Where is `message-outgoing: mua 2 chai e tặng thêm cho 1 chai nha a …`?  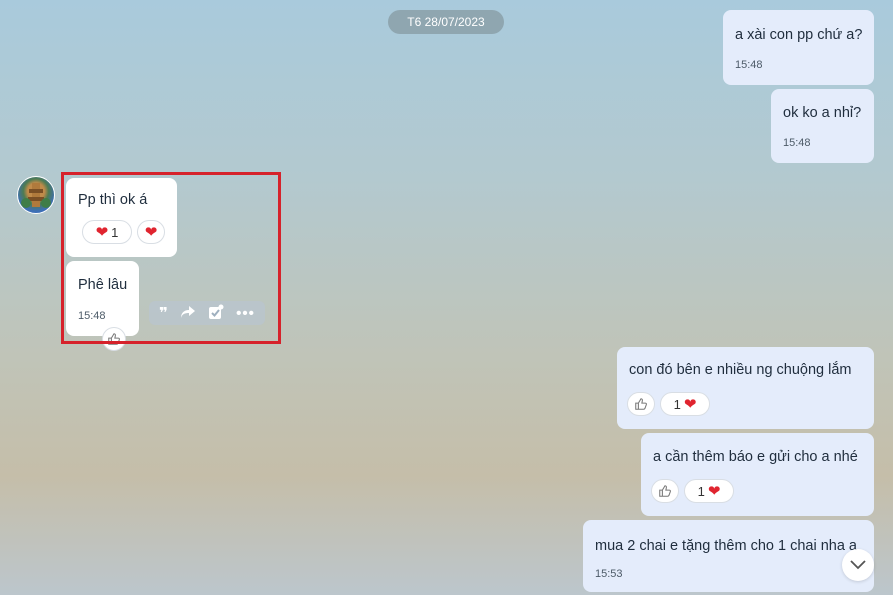 message-outgoing: mua 2 chai e tặng thêm cho 1 chai nha a … is located at coordinates (728, 556).